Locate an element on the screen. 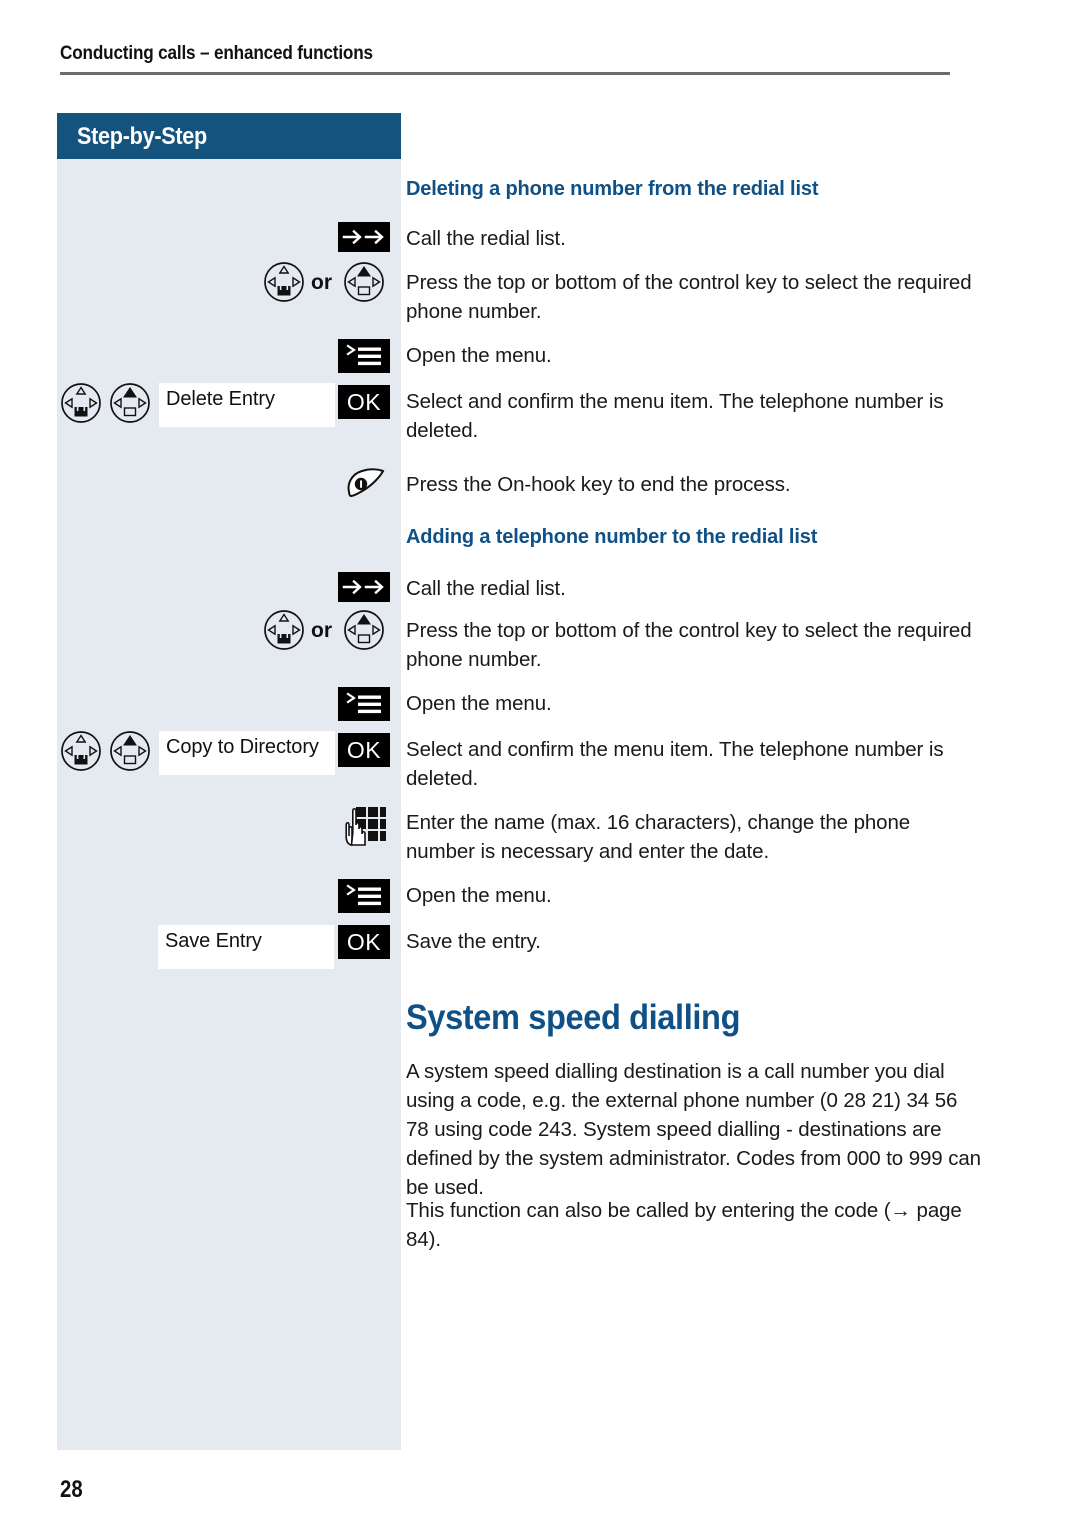  step-by-step-header: Step-by-Step is located at coordinates (229, 136).